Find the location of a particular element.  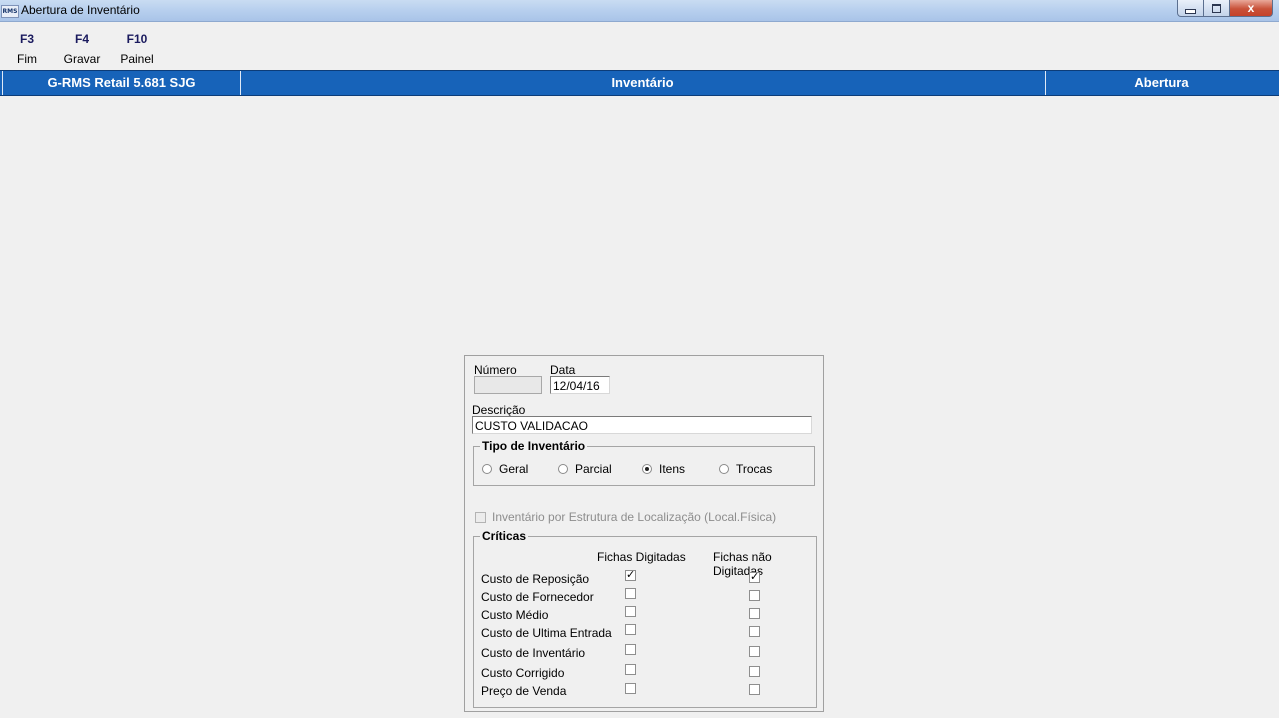

checkbox-reposicao-nao-digitadas: ✓ is located at coordinates (754, 576).